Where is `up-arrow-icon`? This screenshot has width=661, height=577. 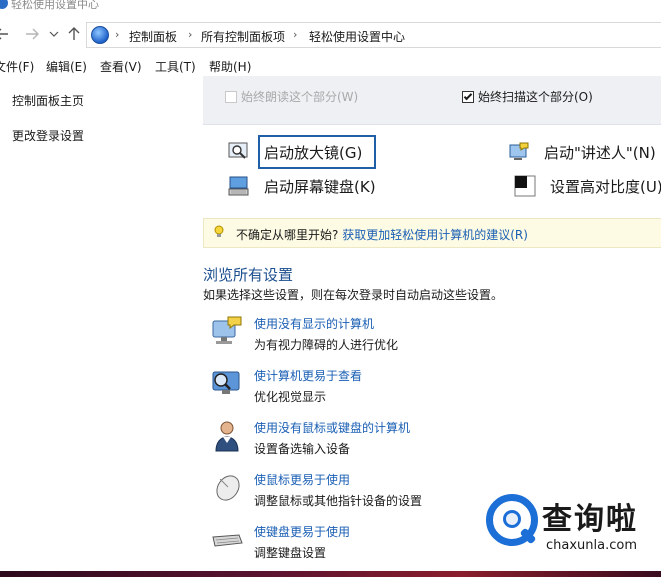
up-arrow-icon is located at coordinates (74, 34).